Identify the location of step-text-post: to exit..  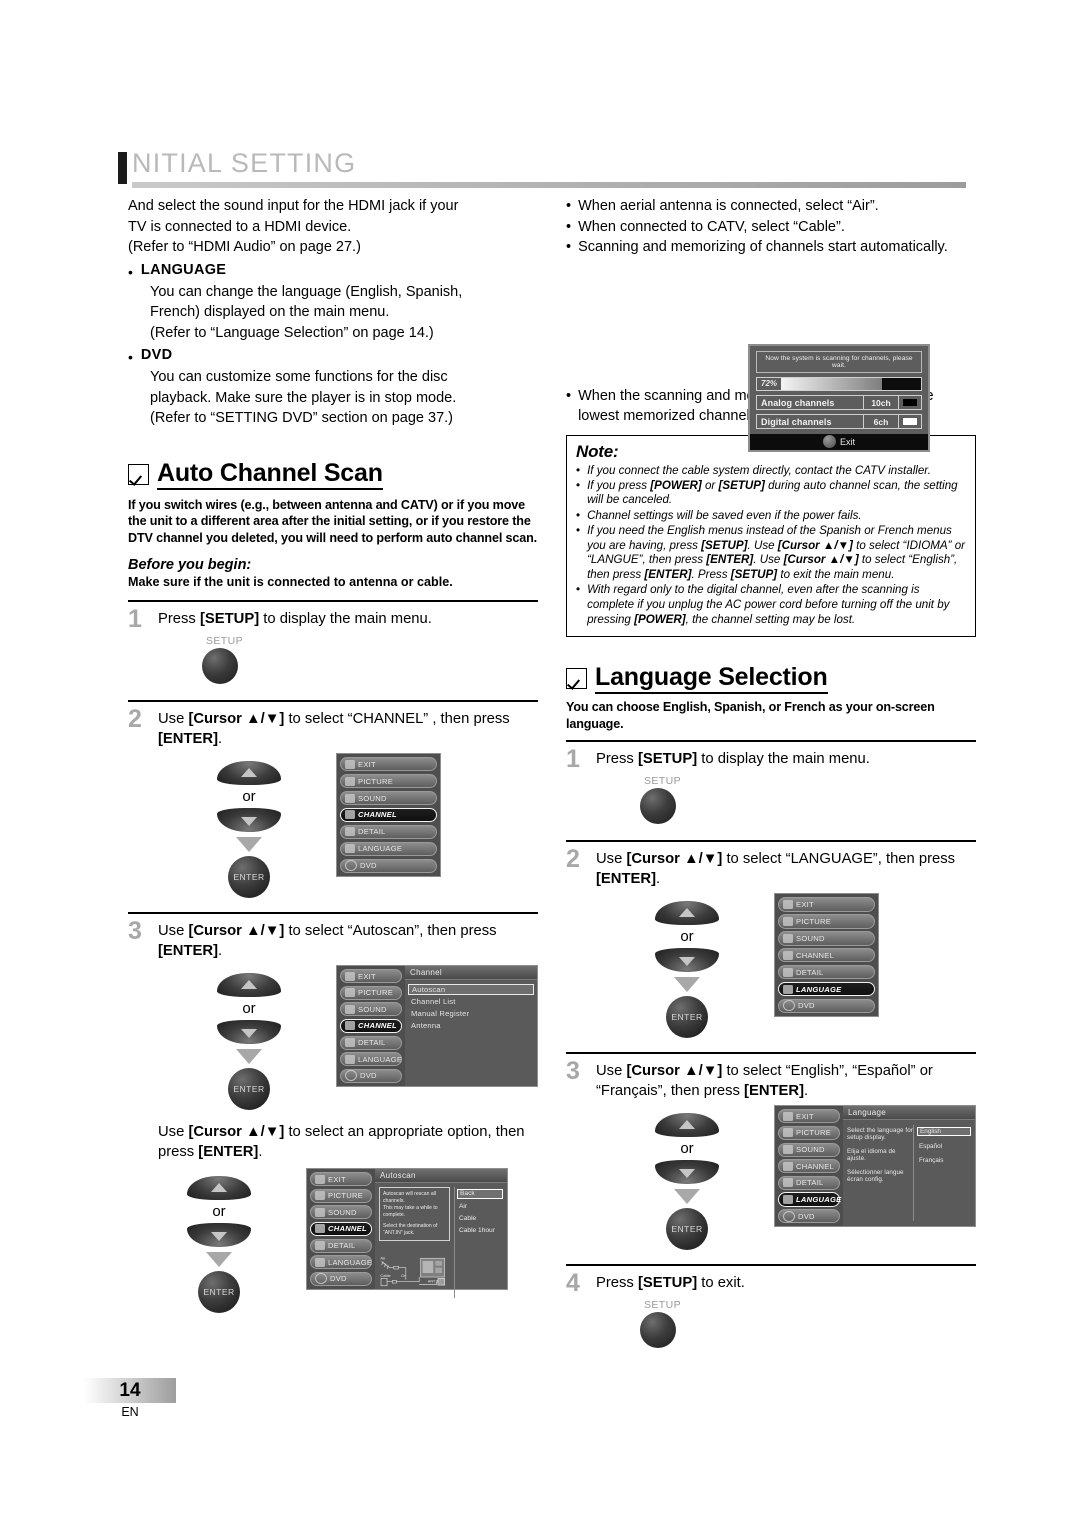
(721, 1283).